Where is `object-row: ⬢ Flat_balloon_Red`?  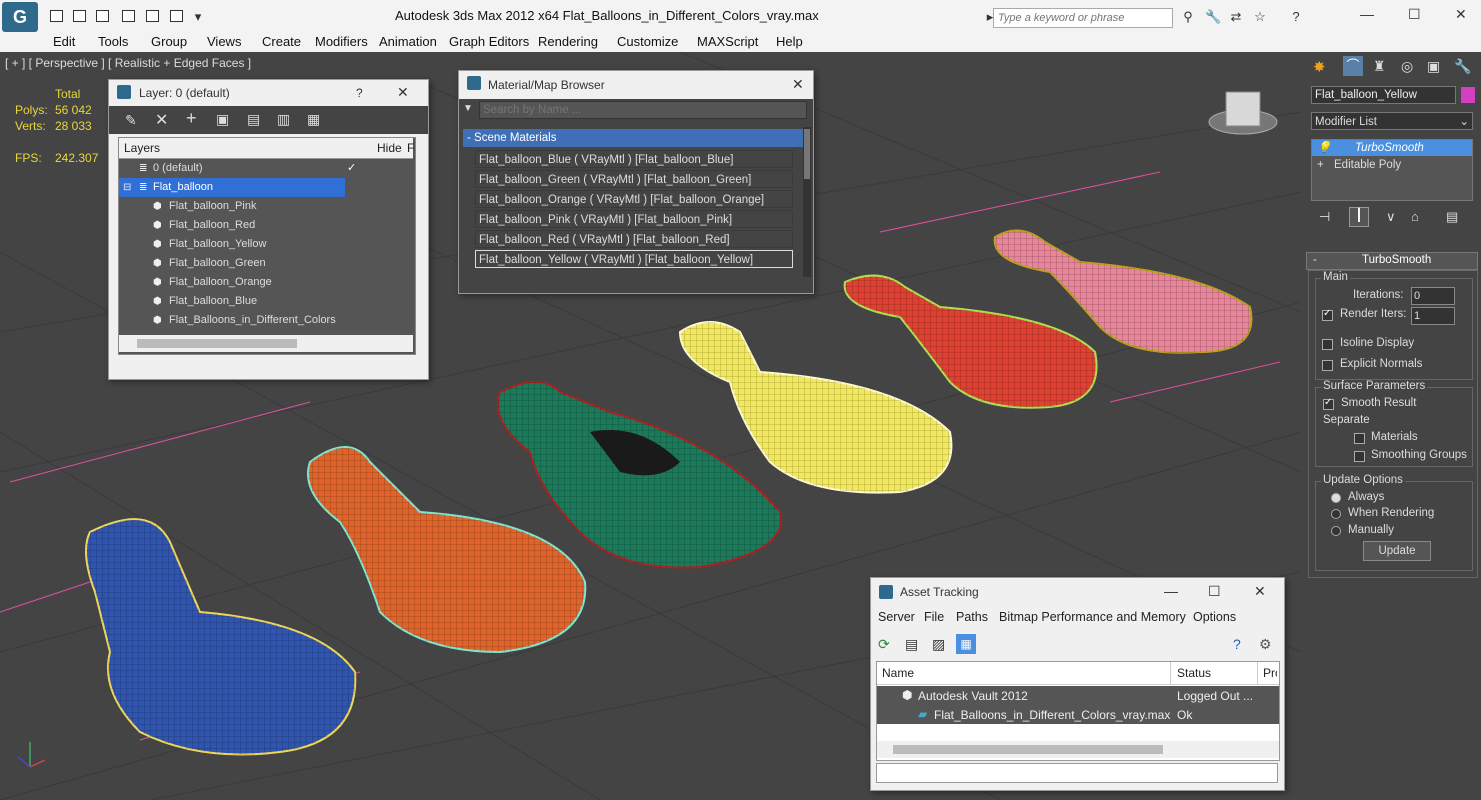 object-row: ⬢ Flat_balloon_Red is located at coordinates (266, 225).